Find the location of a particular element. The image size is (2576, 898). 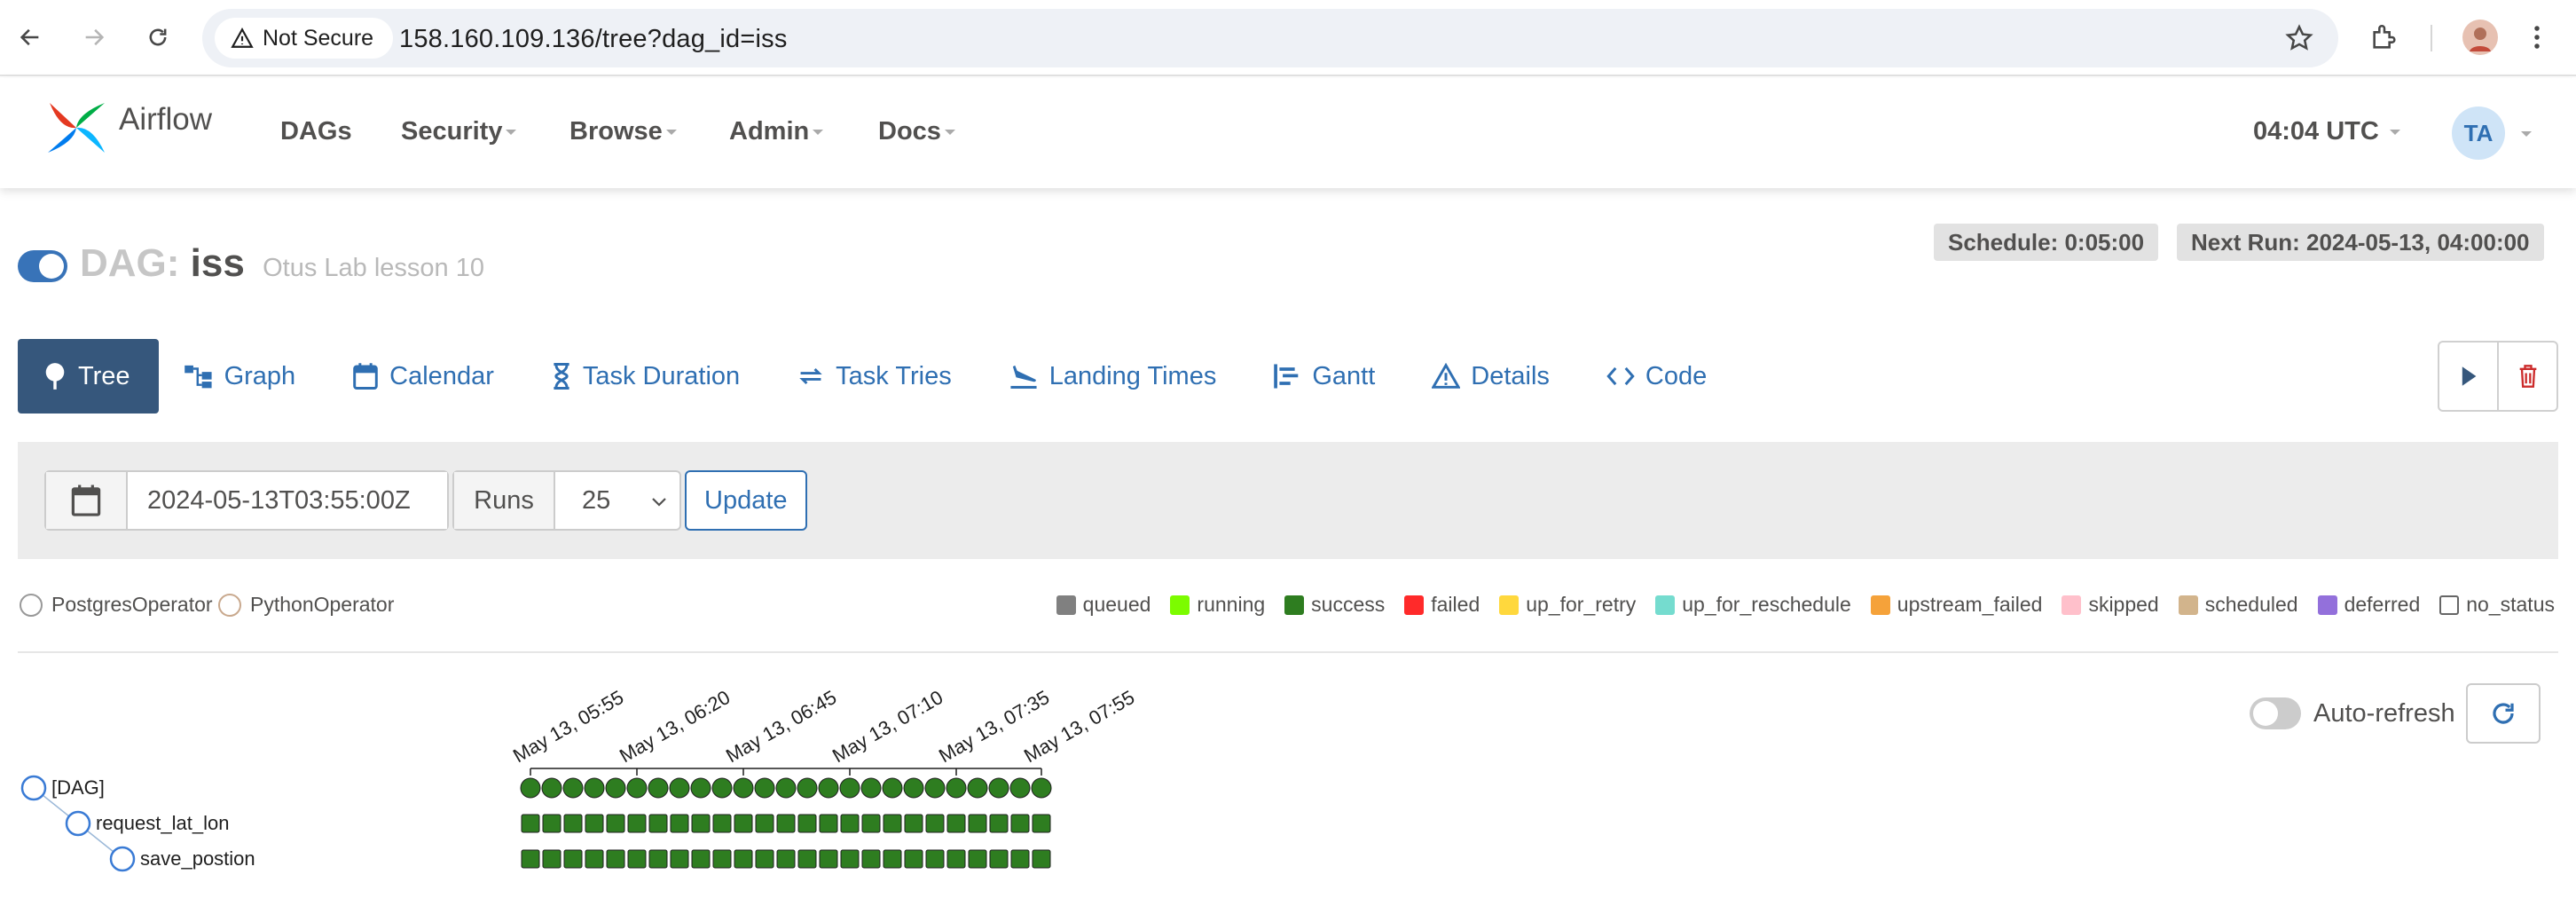

menu-security: Security is located at coordinates (459, 131).